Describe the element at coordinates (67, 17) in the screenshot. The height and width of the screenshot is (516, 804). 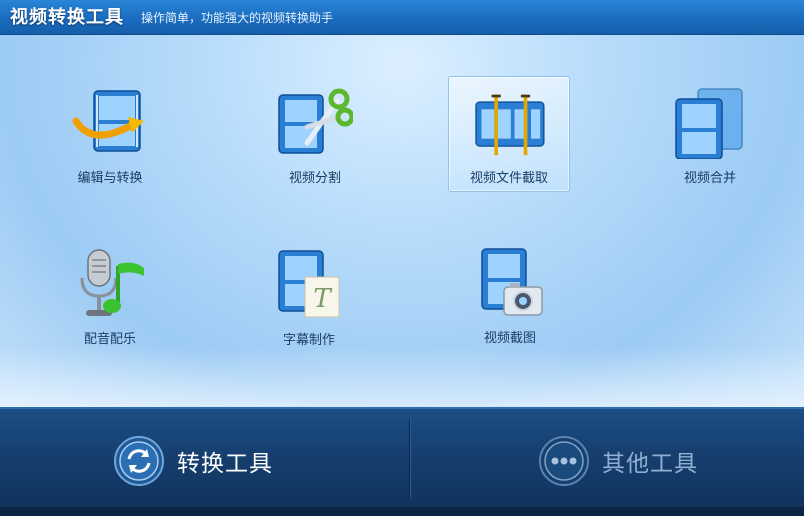
I see `app-title: 视频转换工具` at that location.